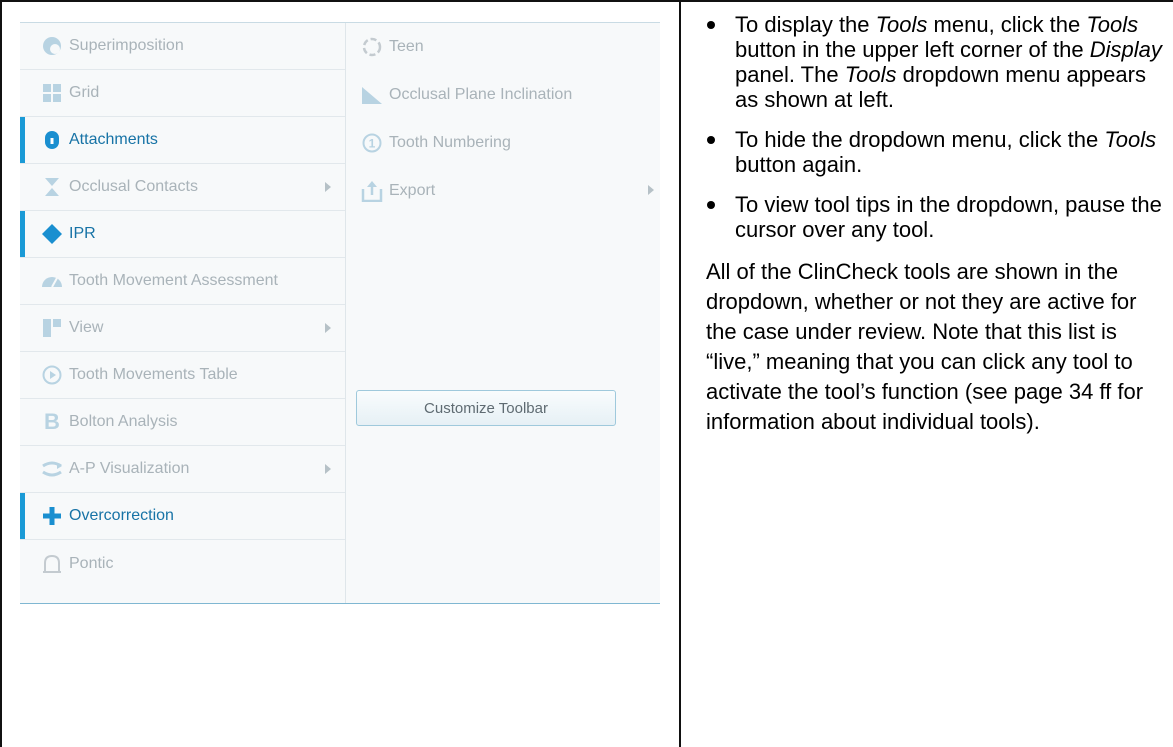 Image resolution: width=1173 pixels, height=747 pixels. Describe the element at coordinates (406, 46) in the screenshot. I see `menu-item-label: Teen` at that location.